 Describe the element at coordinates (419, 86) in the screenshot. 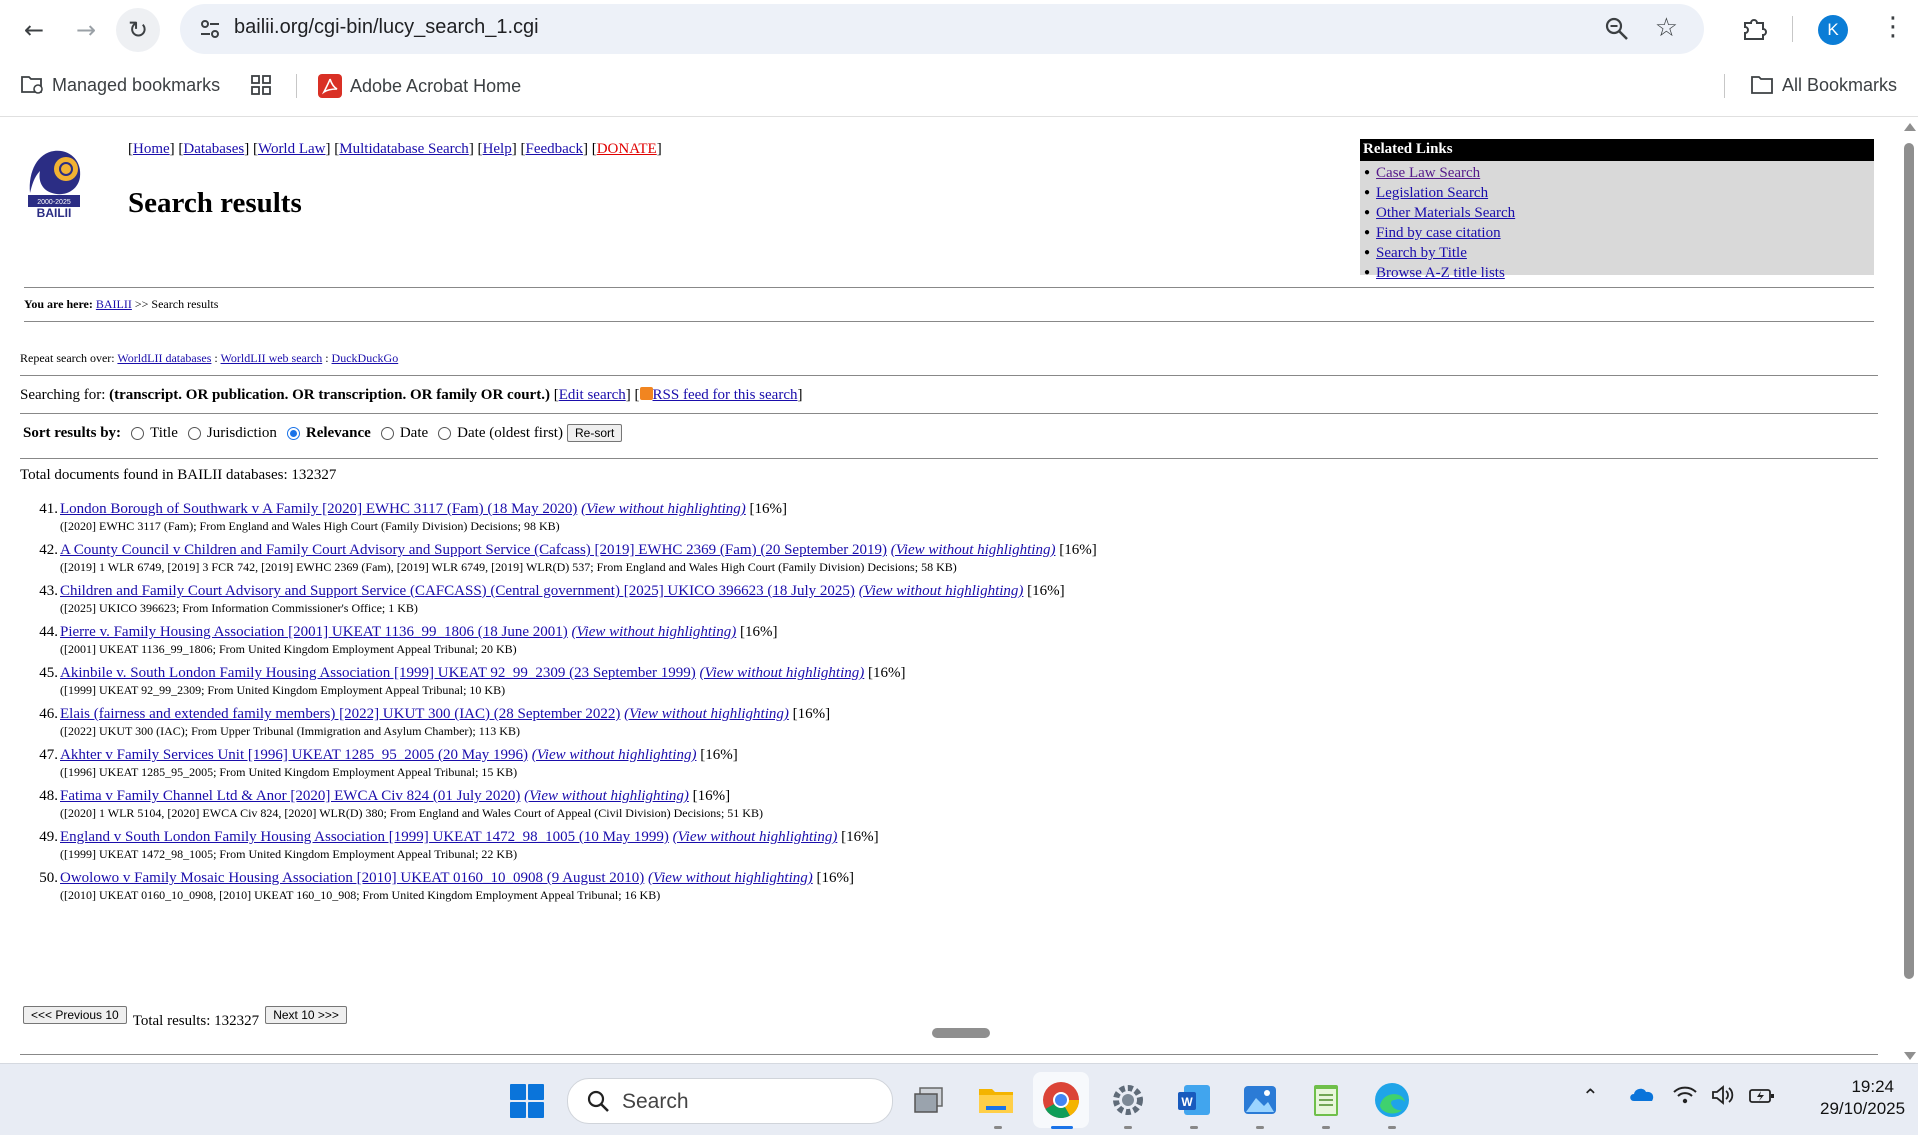

I see `bookmark-adobe: Adobe Acrobat Home` at that location.